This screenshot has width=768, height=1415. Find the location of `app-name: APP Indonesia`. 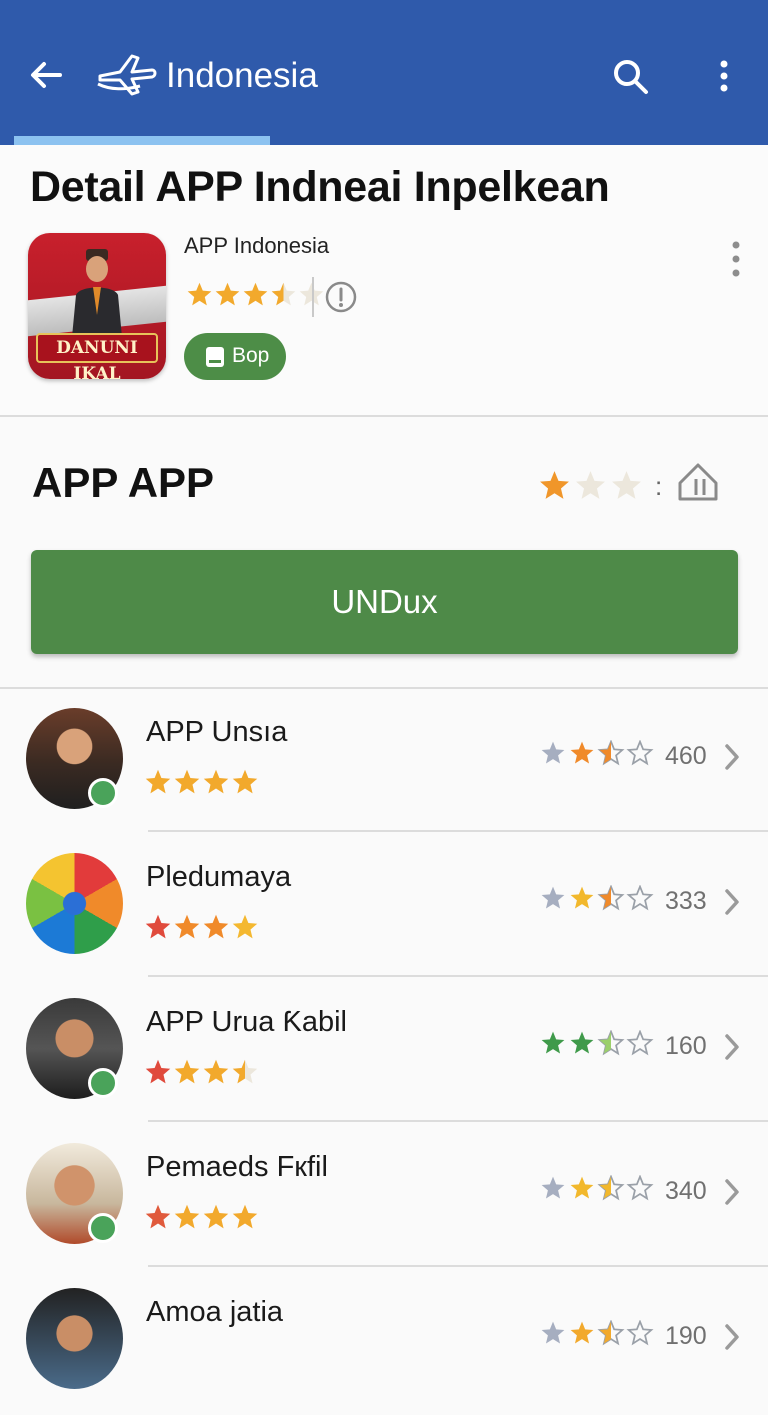

app-name: APP Indonesia is located at coordinates (257, 245).